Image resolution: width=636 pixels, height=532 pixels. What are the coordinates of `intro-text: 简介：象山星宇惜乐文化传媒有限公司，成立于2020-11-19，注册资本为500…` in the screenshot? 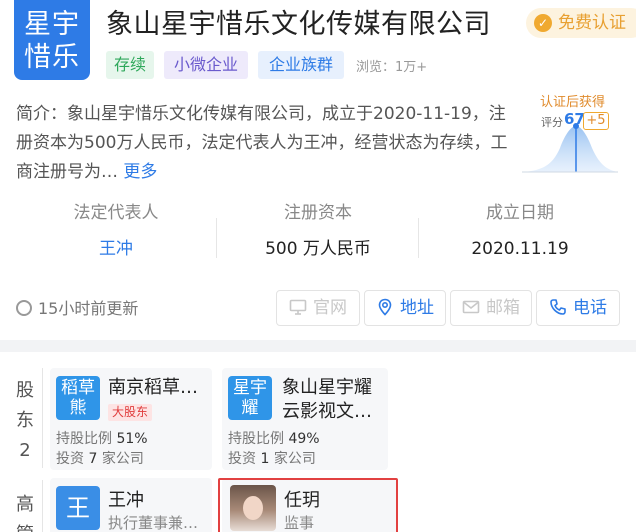 It's located at (262, 143).